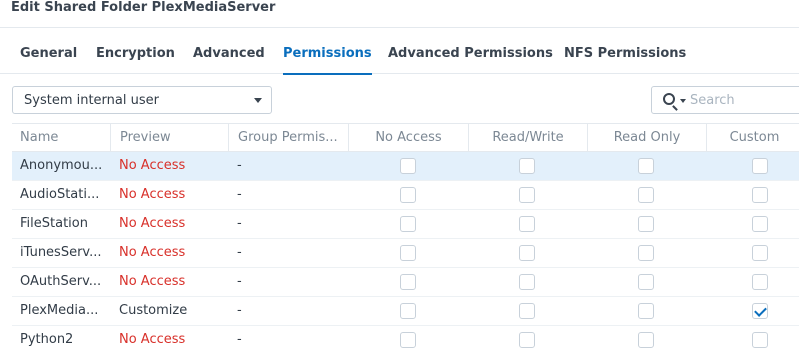  I want to click on table-row: AudioStati... No Access -, so click(405, 195).